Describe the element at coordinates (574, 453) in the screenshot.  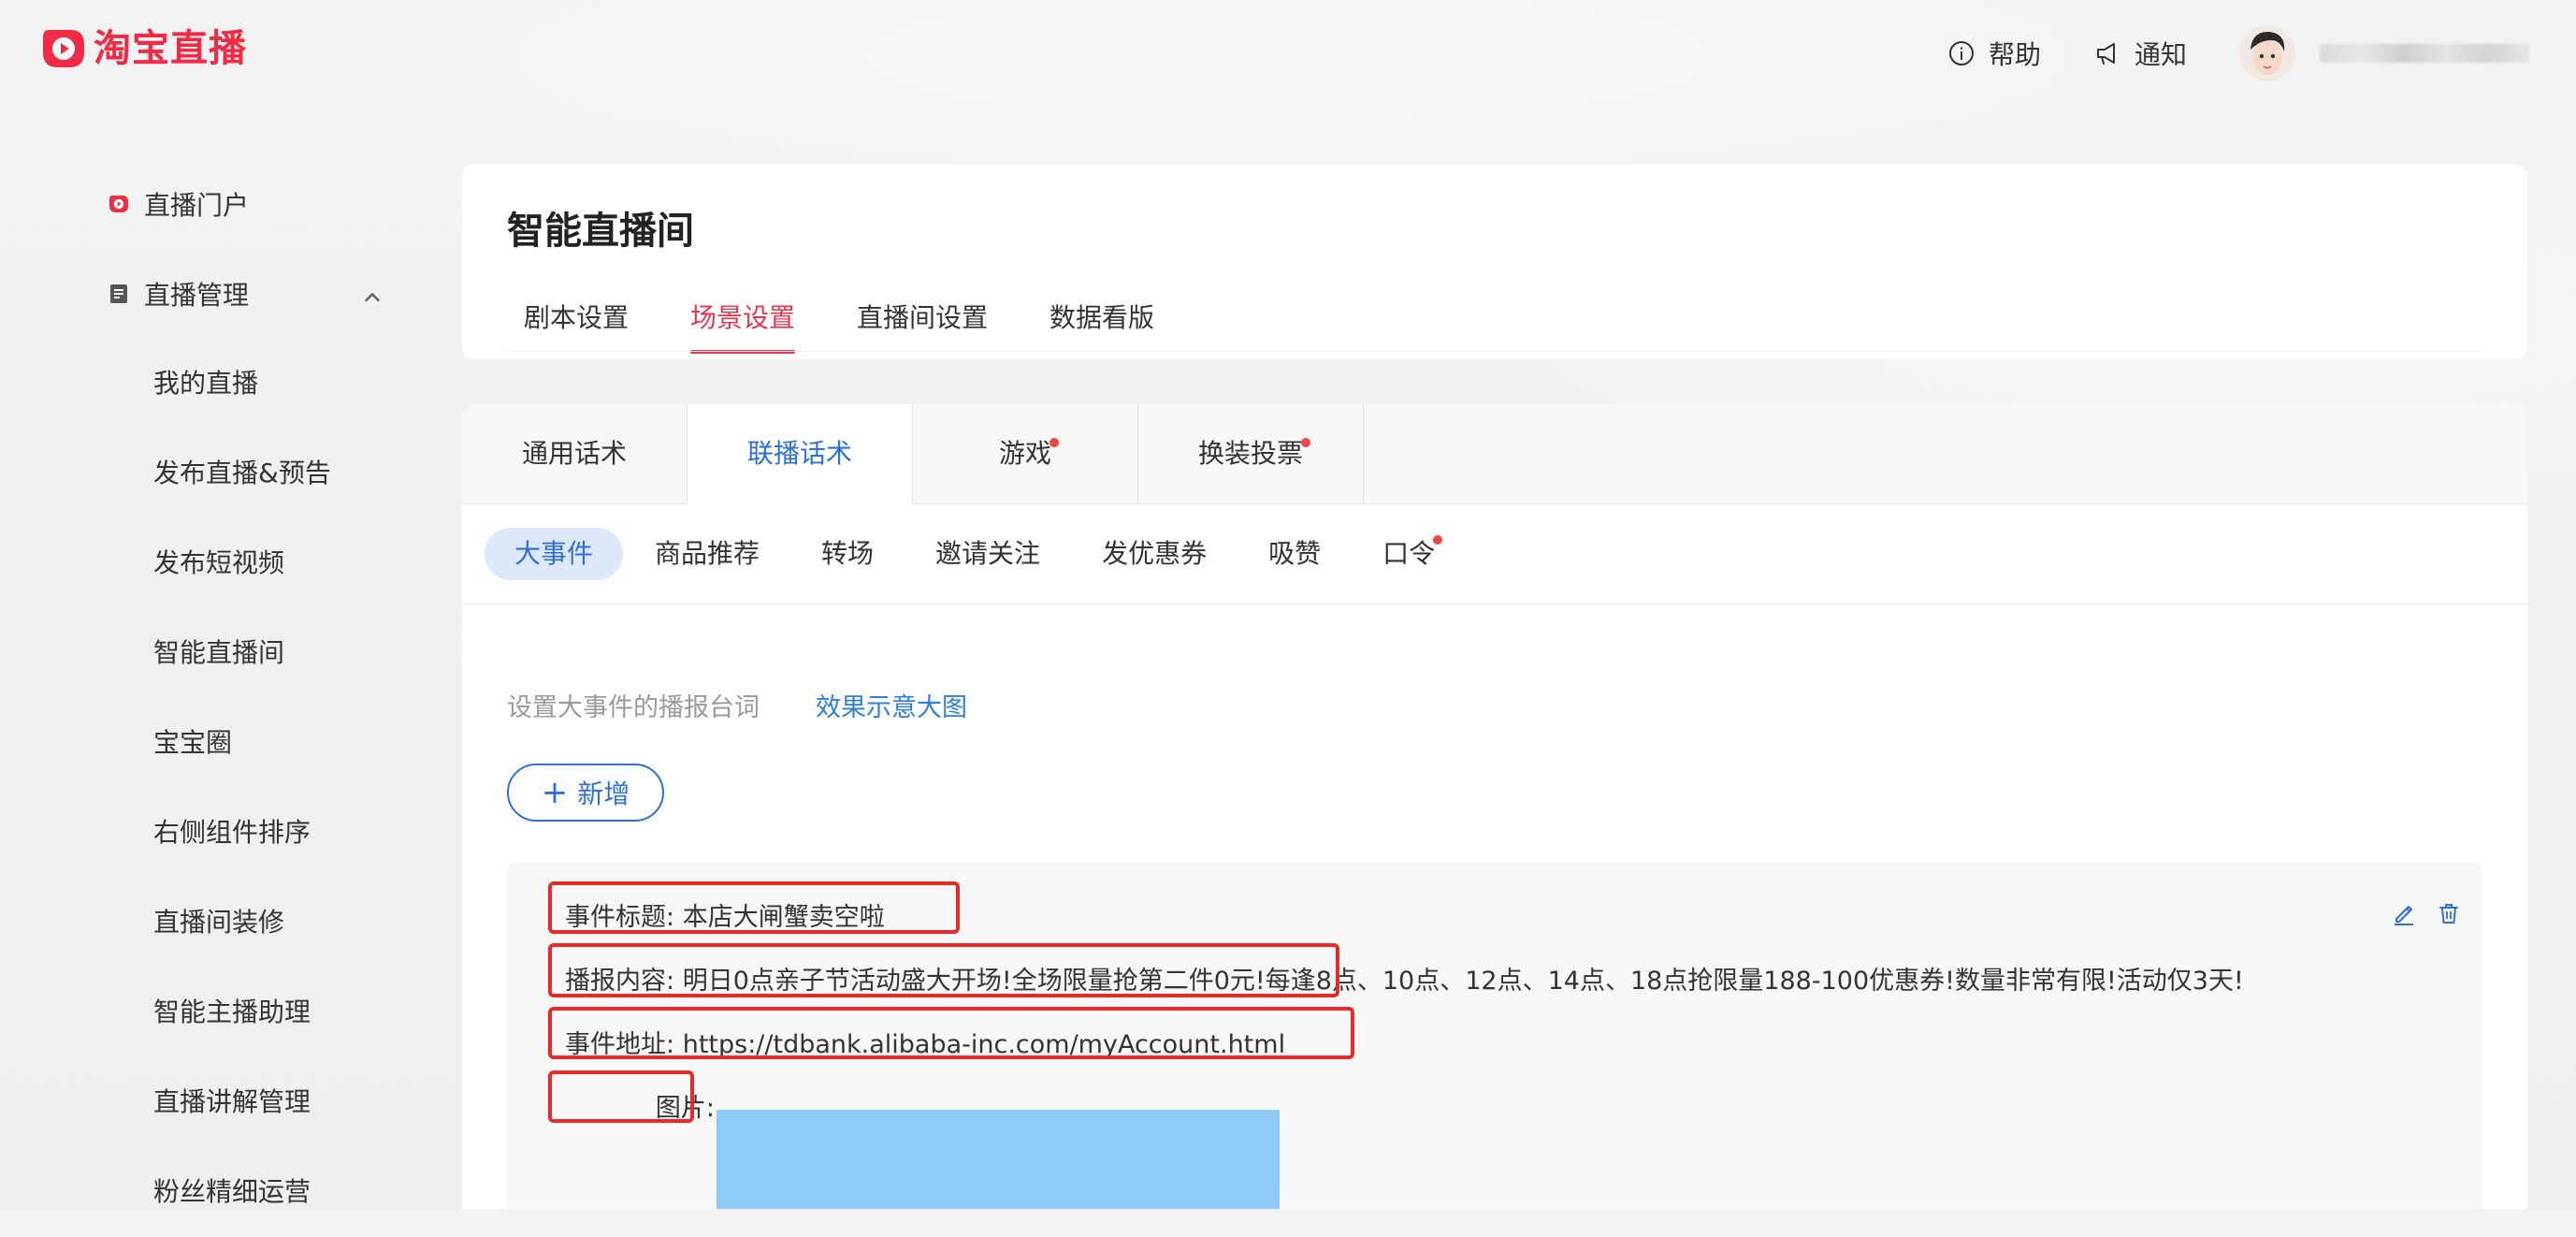
I see `tab-general-script: 通用话术` at that location.